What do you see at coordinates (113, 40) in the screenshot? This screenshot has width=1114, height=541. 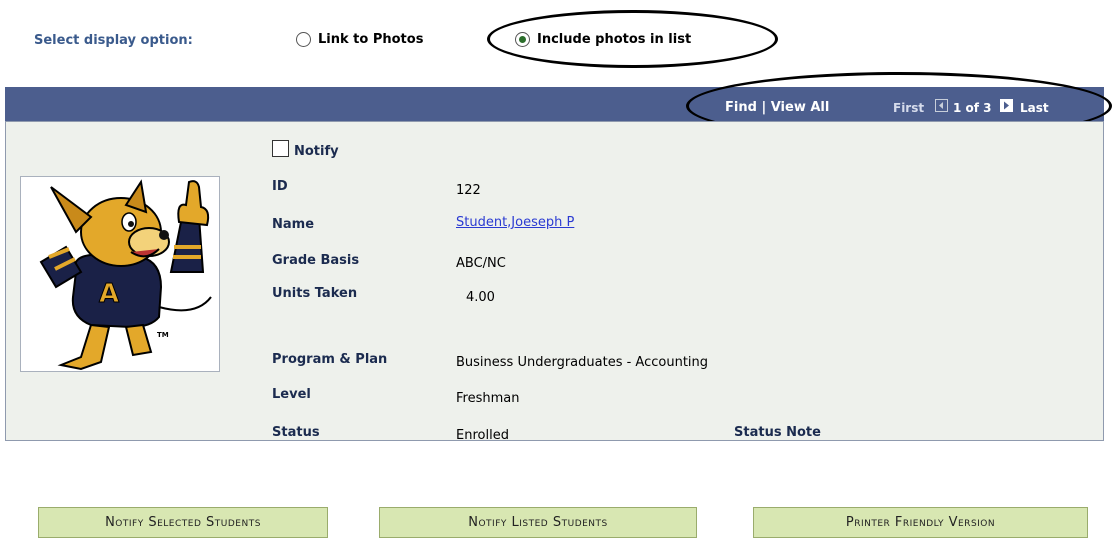 I see `display-option-label: Select display option:` at bounding box center [113, 40].